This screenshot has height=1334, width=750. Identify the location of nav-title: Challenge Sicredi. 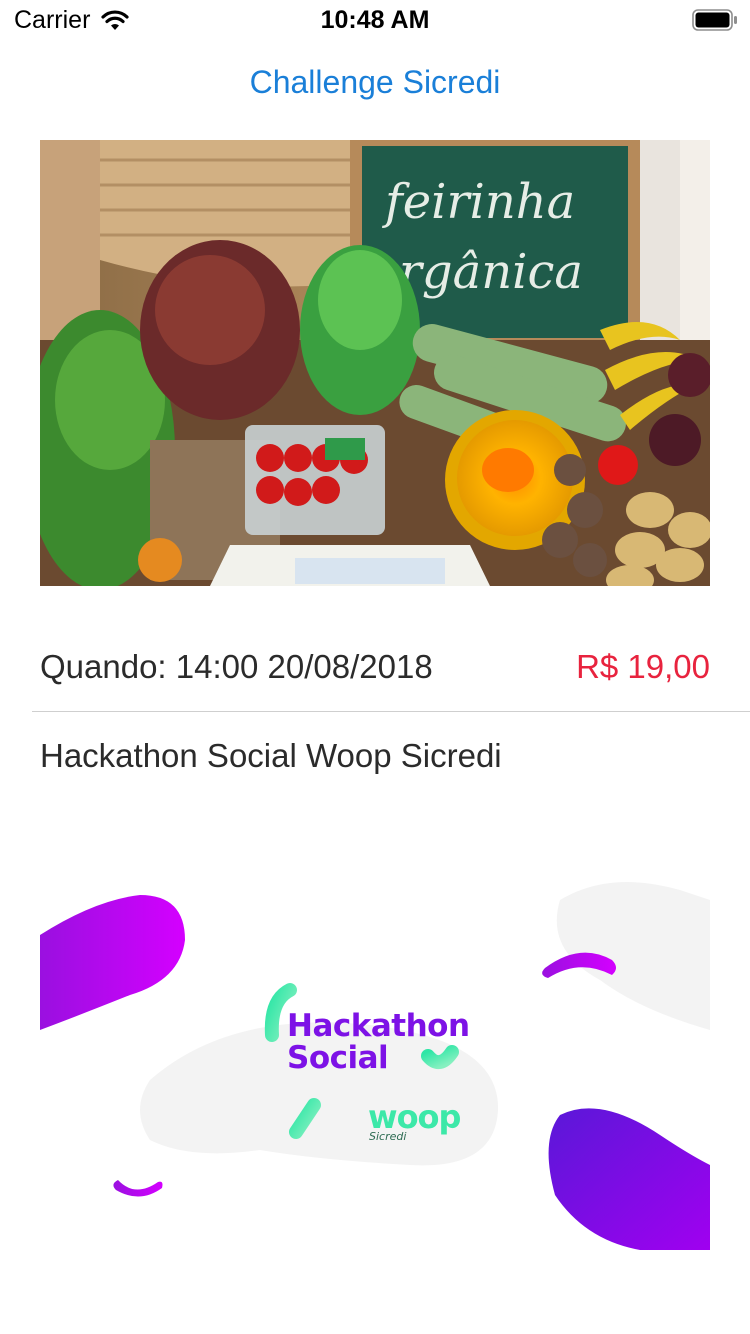
(375, 82).